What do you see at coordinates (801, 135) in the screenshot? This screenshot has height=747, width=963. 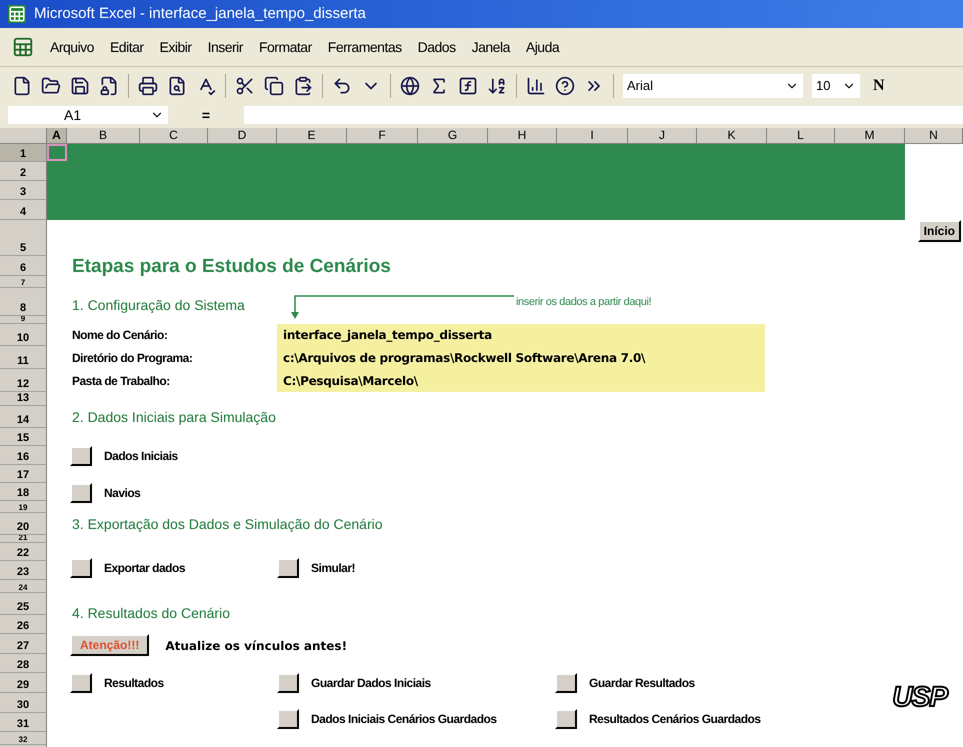 I see `column-header: L` at bounding box center [801, 135].